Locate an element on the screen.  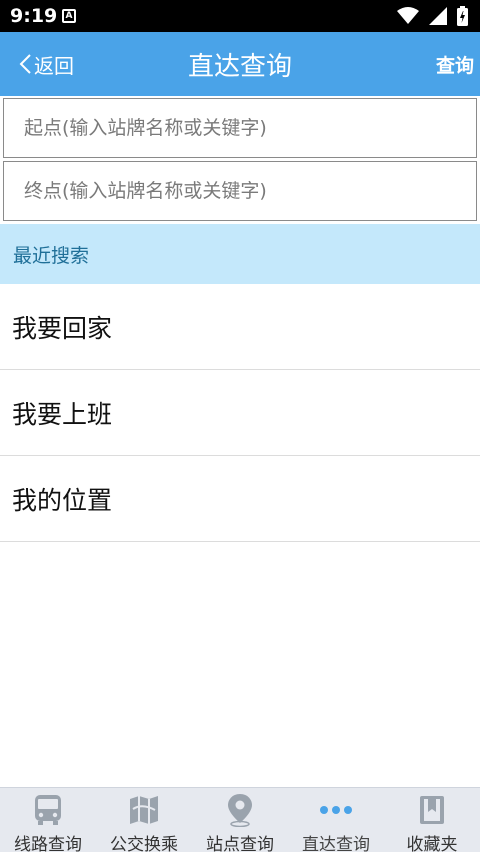
tab-station-query: 站点查询 is located at coordinates (240, 820).